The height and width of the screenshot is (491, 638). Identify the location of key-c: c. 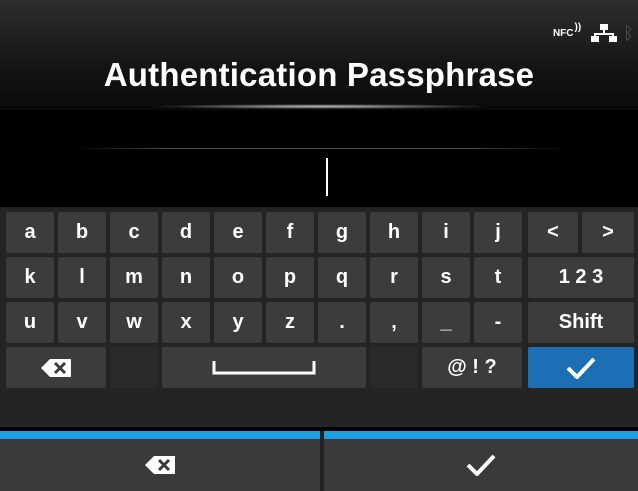
(134, 232).